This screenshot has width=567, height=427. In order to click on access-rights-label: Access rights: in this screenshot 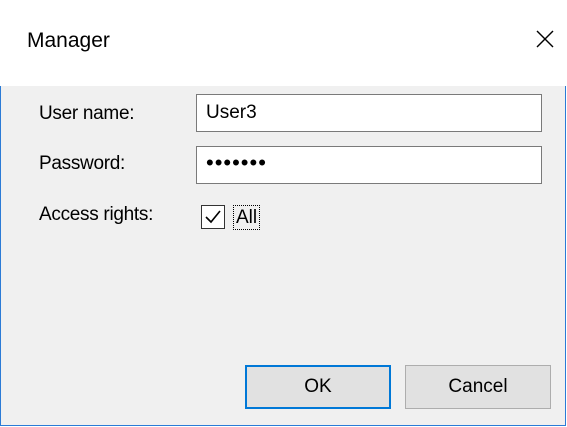, I will do `click(96, 214)`.